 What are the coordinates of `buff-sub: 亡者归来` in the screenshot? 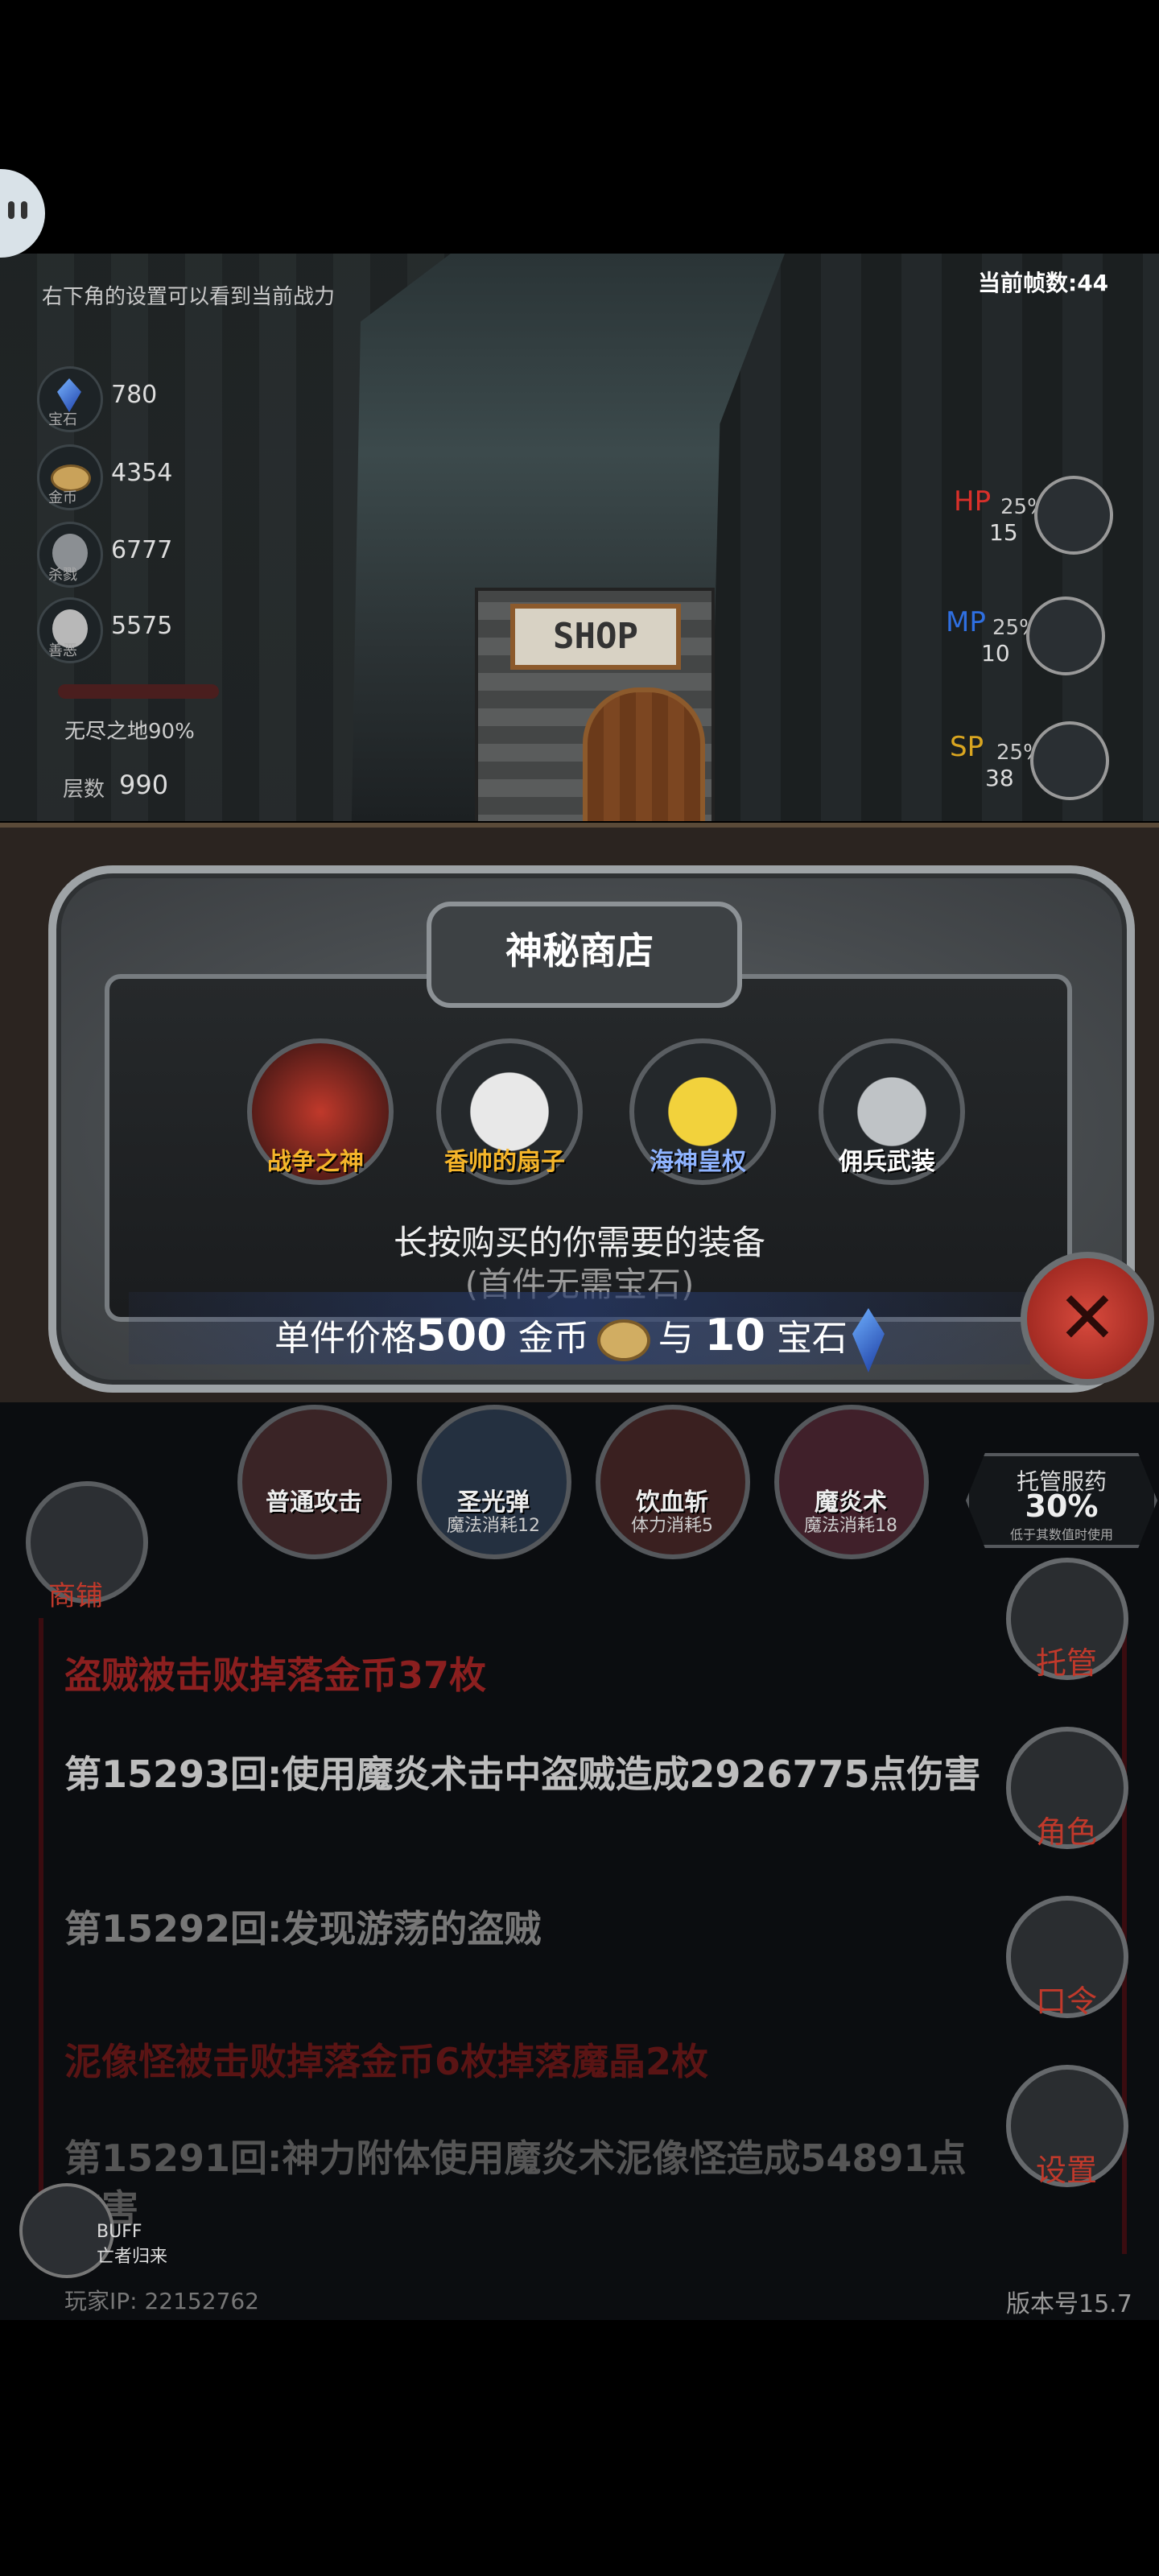 It's located at (132, 2257).